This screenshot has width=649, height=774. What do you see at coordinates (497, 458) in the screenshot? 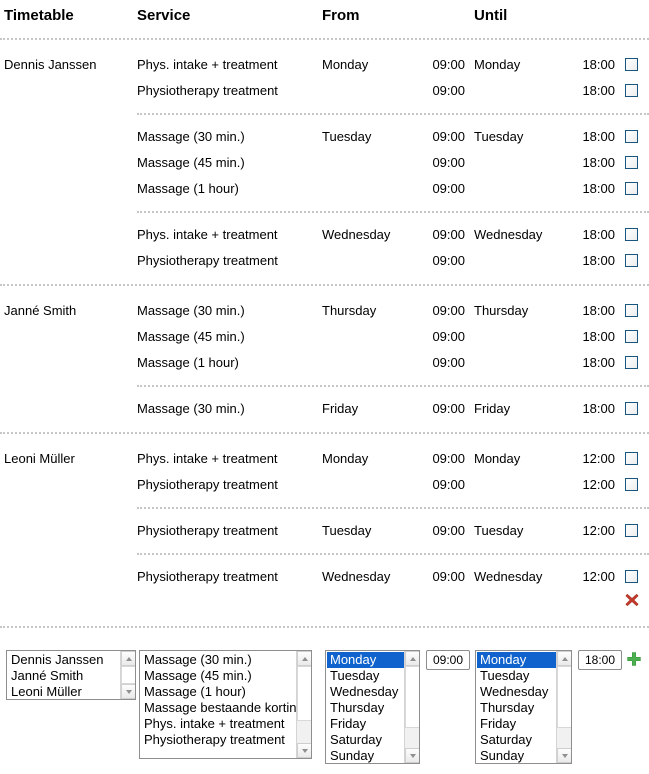
I see `until-day-value: Monday` at bounding box center [497, 458].